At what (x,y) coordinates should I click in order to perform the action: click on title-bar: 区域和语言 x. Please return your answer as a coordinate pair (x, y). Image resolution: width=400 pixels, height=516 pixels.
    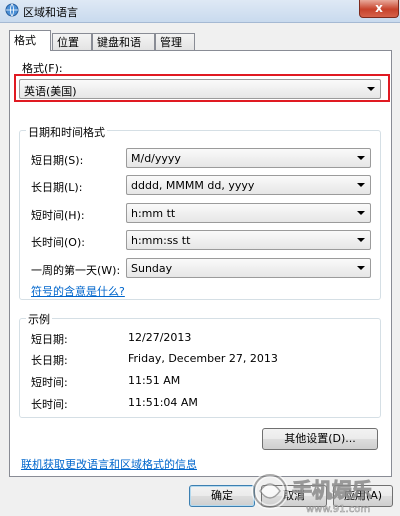
    Looking at the image, I should click on (200, 11).